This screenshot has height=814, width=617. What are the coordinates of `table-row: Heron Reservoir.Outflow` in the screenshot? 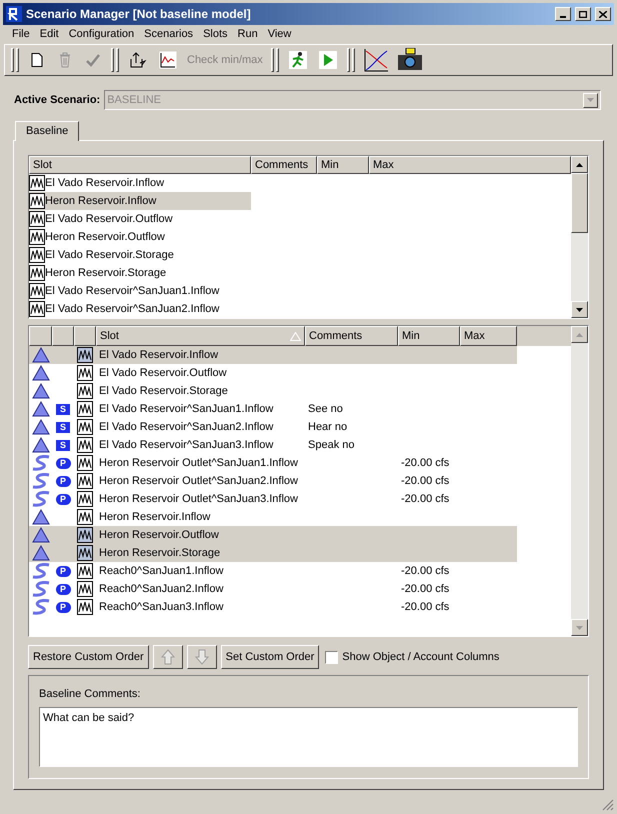 It's located at (273, 535).